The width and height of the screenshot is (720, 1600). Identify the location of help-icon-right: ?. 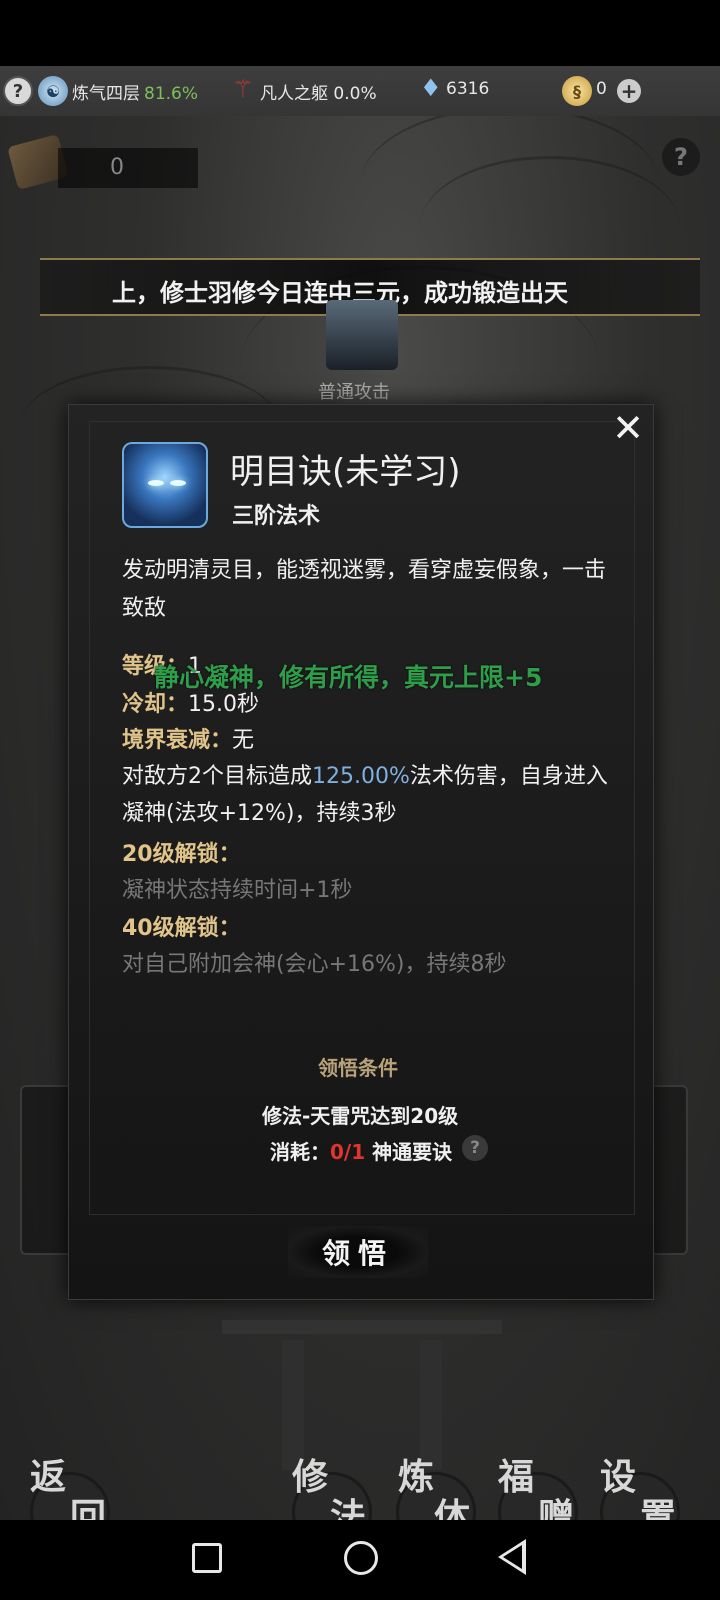
(681, 157).